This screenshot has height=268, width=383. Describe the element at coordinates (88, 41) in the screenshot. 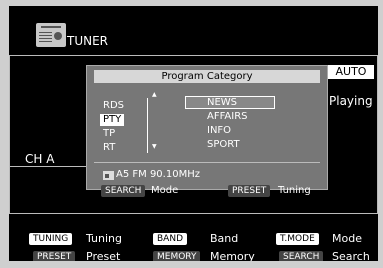

I see `source-title: TUNER` at that location.